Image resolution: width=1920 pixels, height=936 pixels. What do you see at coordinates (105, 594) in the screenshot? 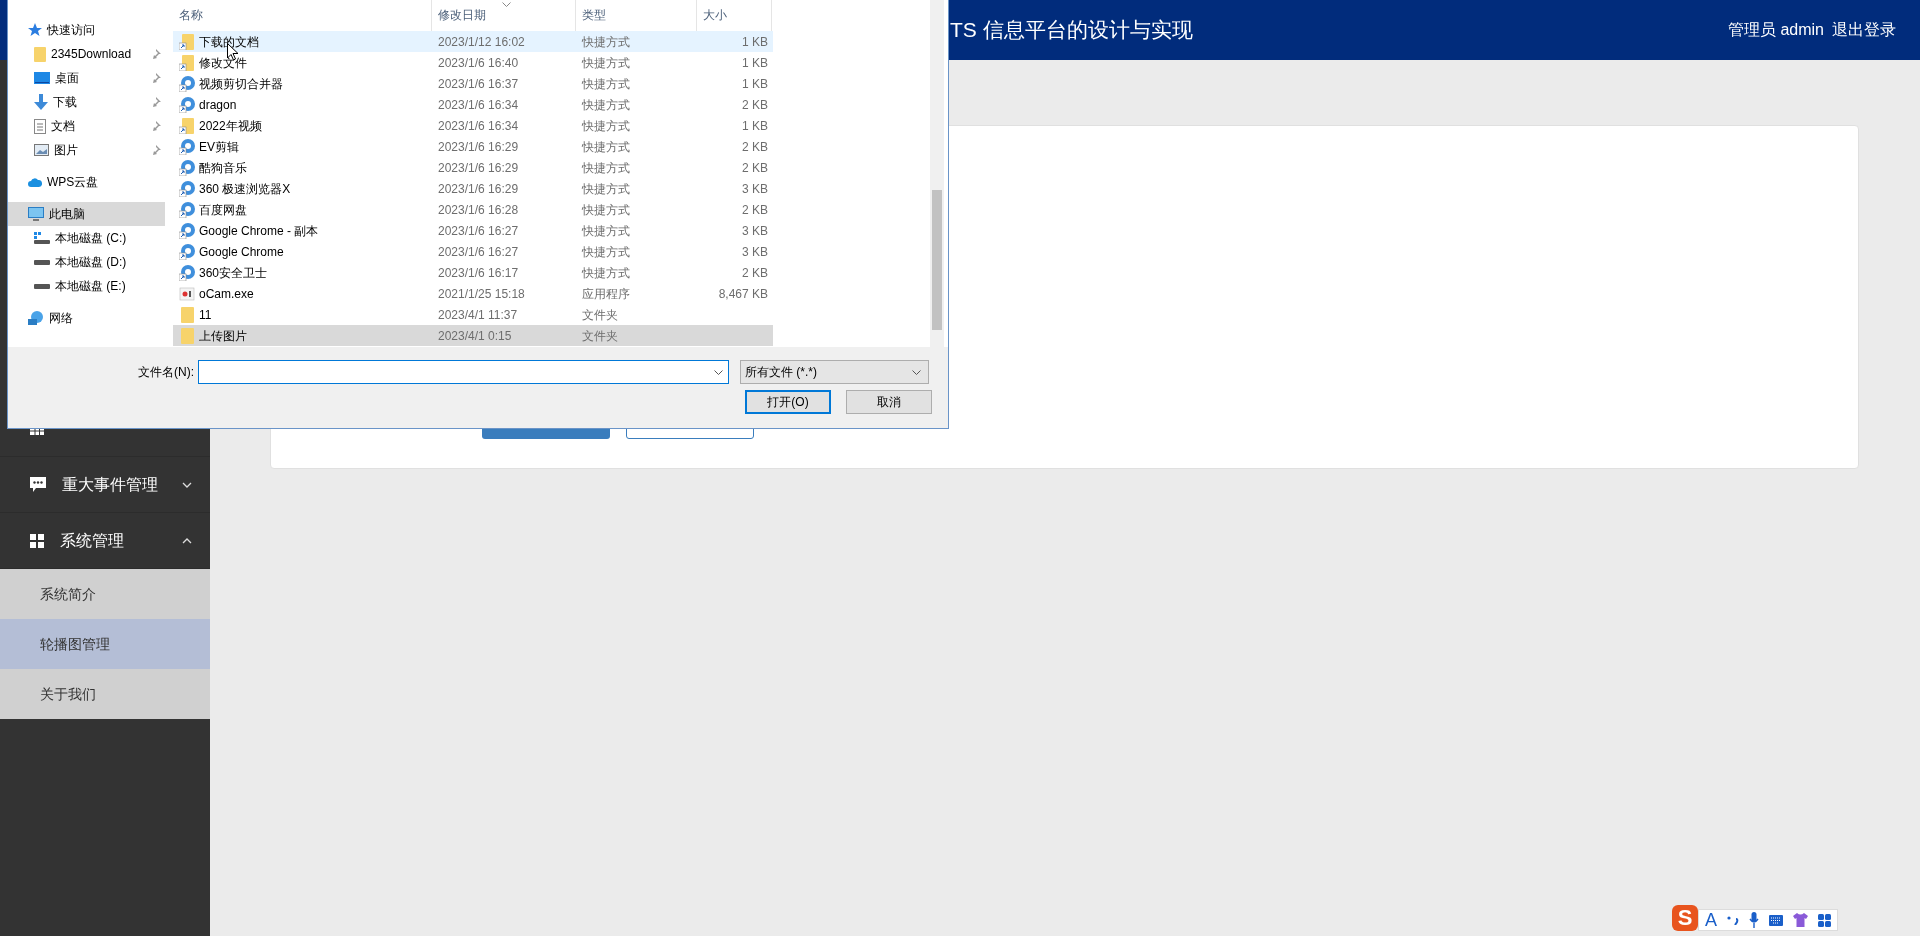
I see `submenu-item: 系统简介` at bounding box center [105, 594].